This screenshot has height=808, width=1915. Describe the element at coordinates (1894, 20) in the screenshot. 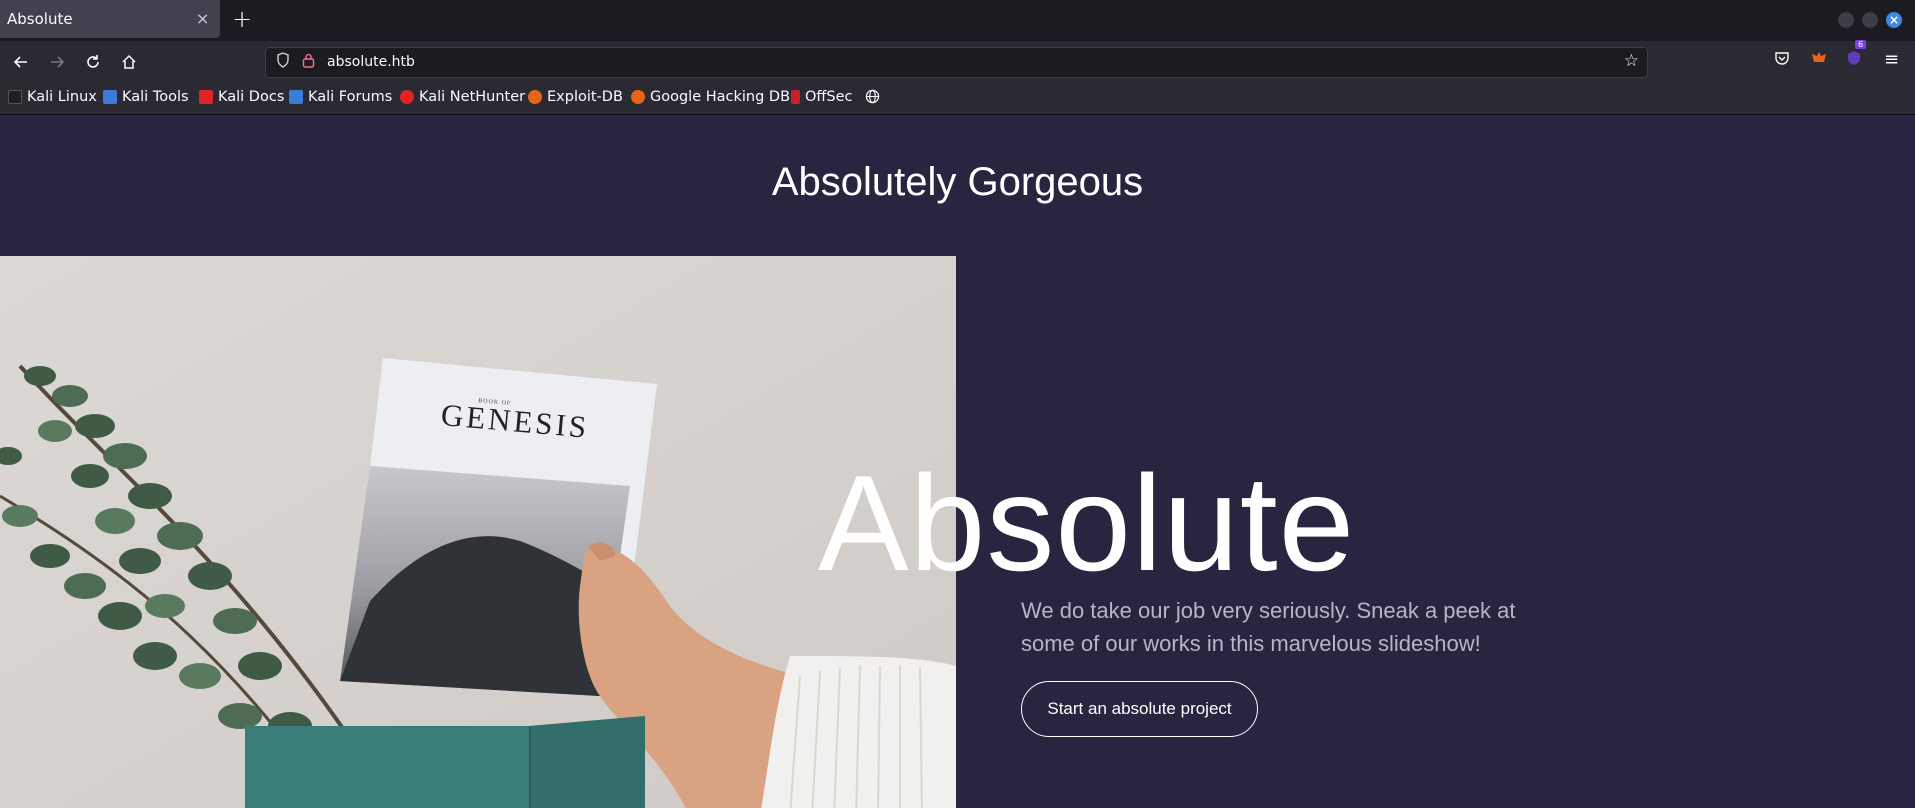

I see `close-window-button: ×` at that location.